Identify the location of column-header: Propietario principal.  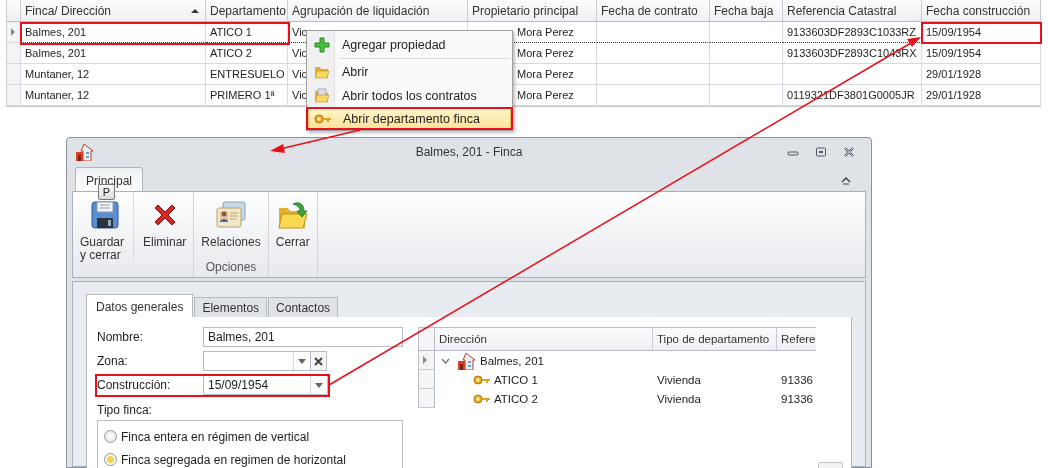
(532, 11).